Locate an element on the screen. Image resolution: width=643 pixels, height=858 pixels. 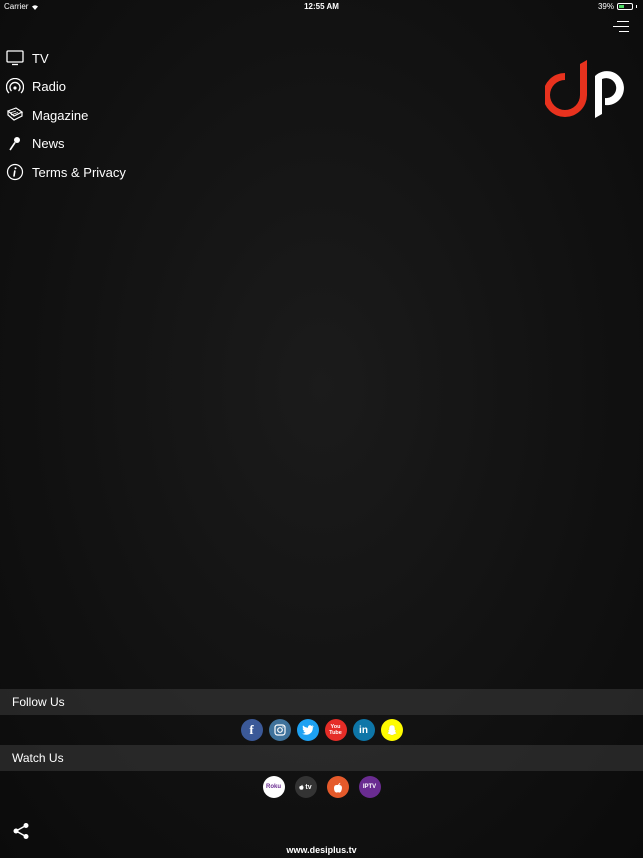
follow-us-header: Follow Us is located at coordinates (321, 702).